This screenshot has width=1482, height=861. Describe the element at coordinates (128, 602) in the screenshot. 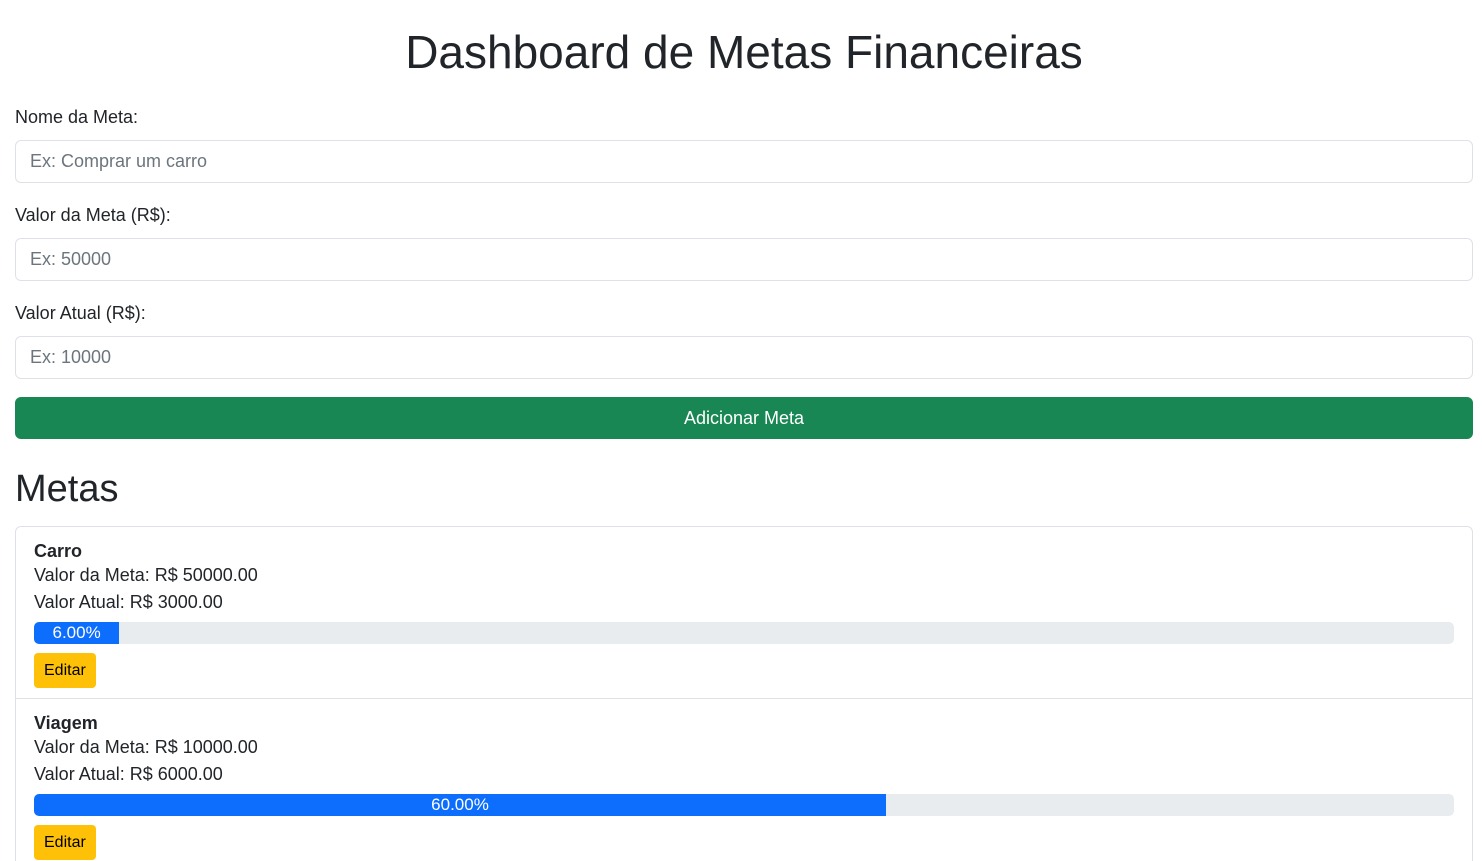

I see `goal-current-value: Valor Atual: R$ 3000.00` at that location.